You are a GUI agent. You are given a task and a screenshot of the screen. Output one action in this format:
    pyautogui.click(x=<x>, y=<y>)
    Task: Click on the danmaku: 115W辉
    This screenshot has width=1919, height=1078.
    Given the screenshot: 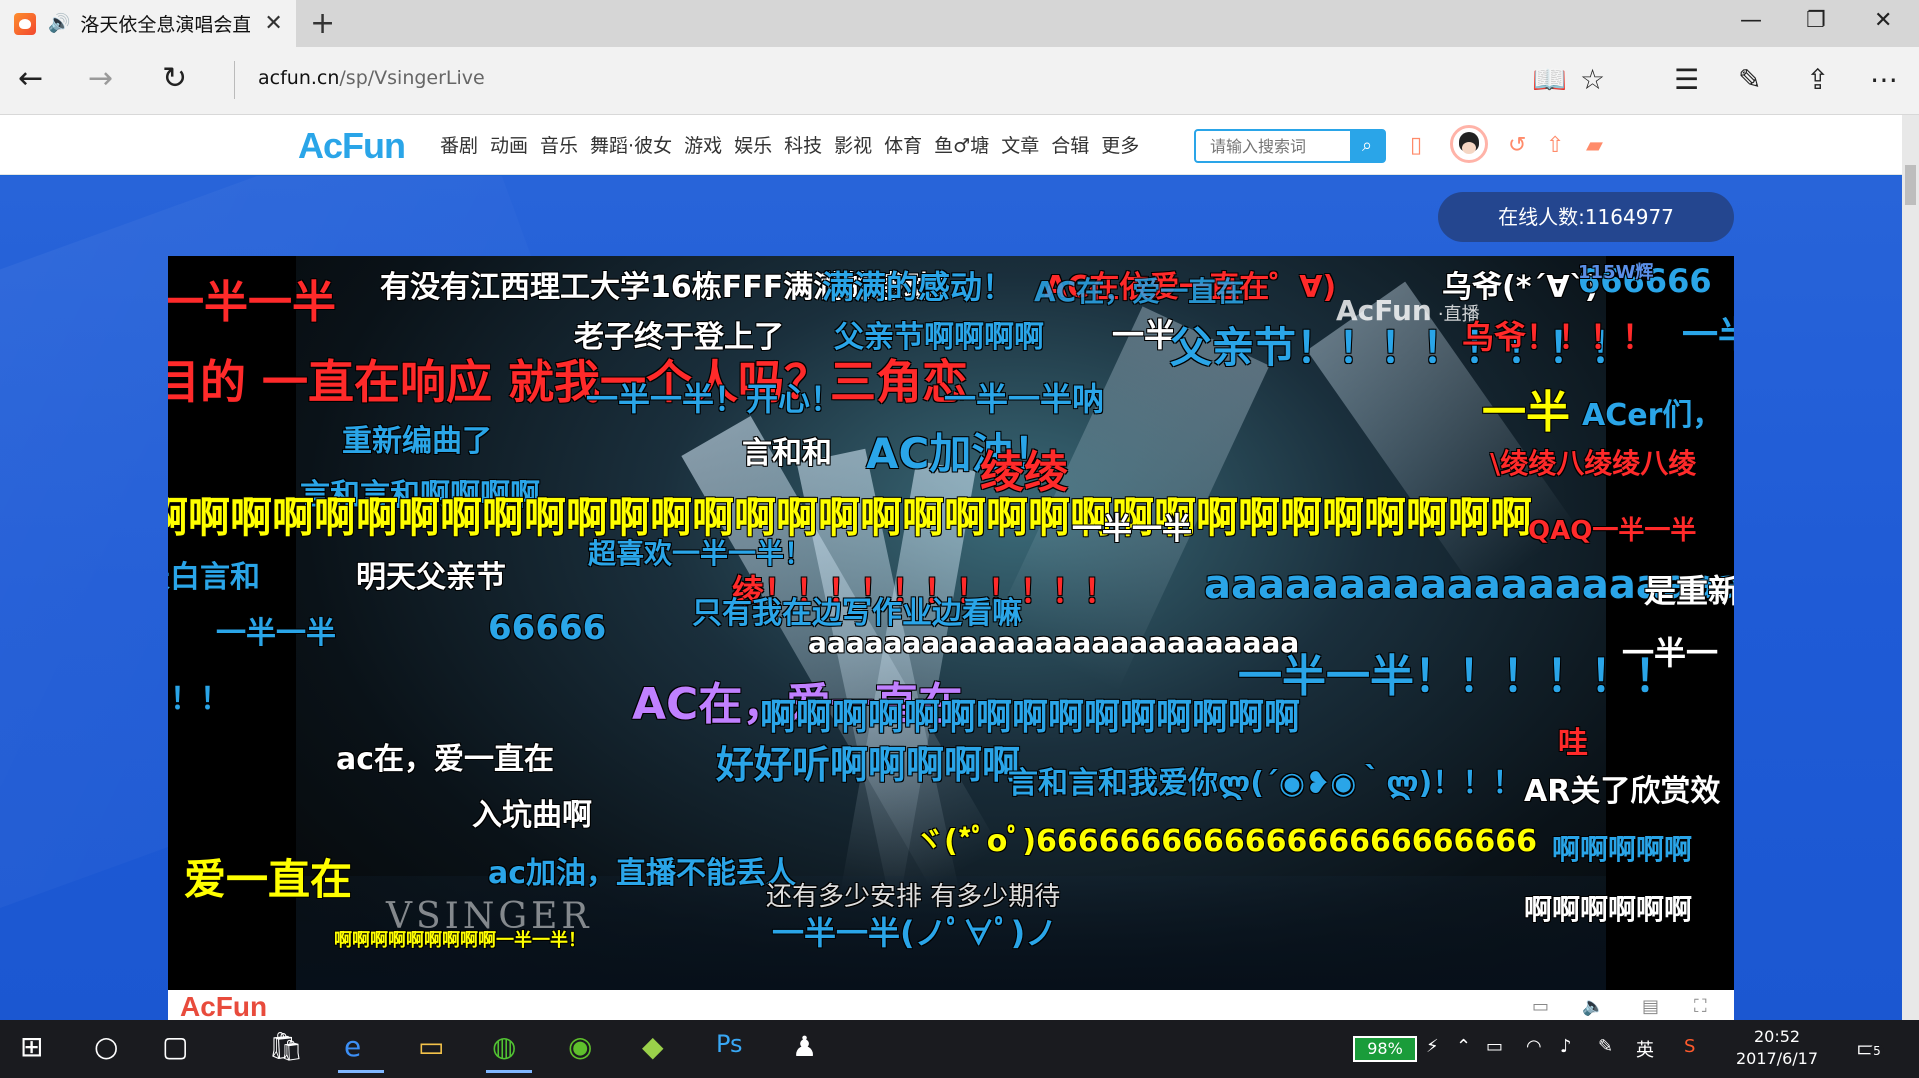 What is the action you would take?
    pyautogui.click(x=1616, y=272)
    